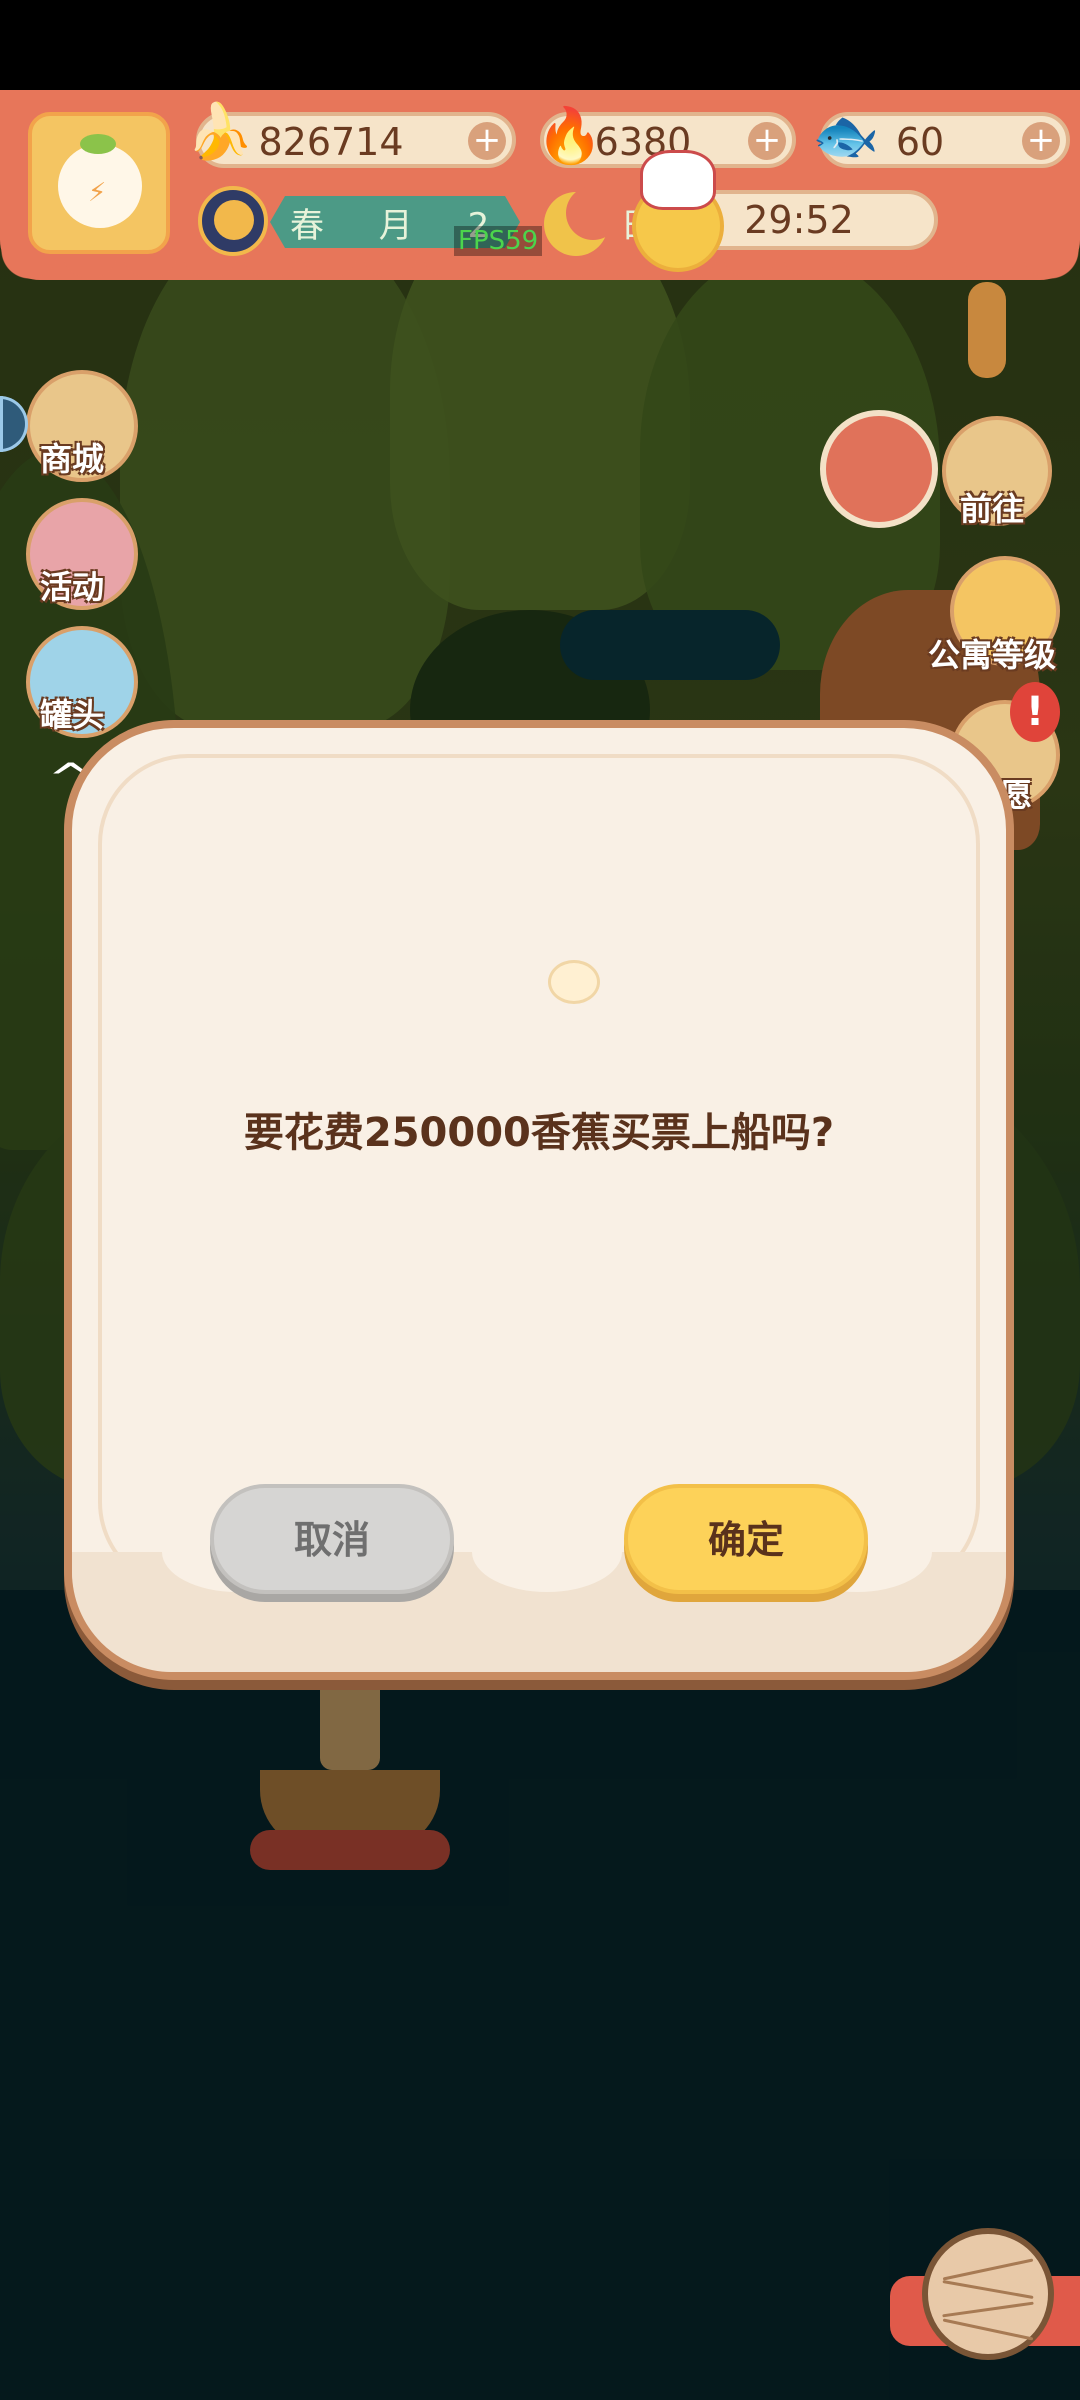 The image size is (1080, 2400). What do you see at coordinates (220, 131) in the screenshot?
I see `banana-icon: 🍌` at bounding box center [220, 131].